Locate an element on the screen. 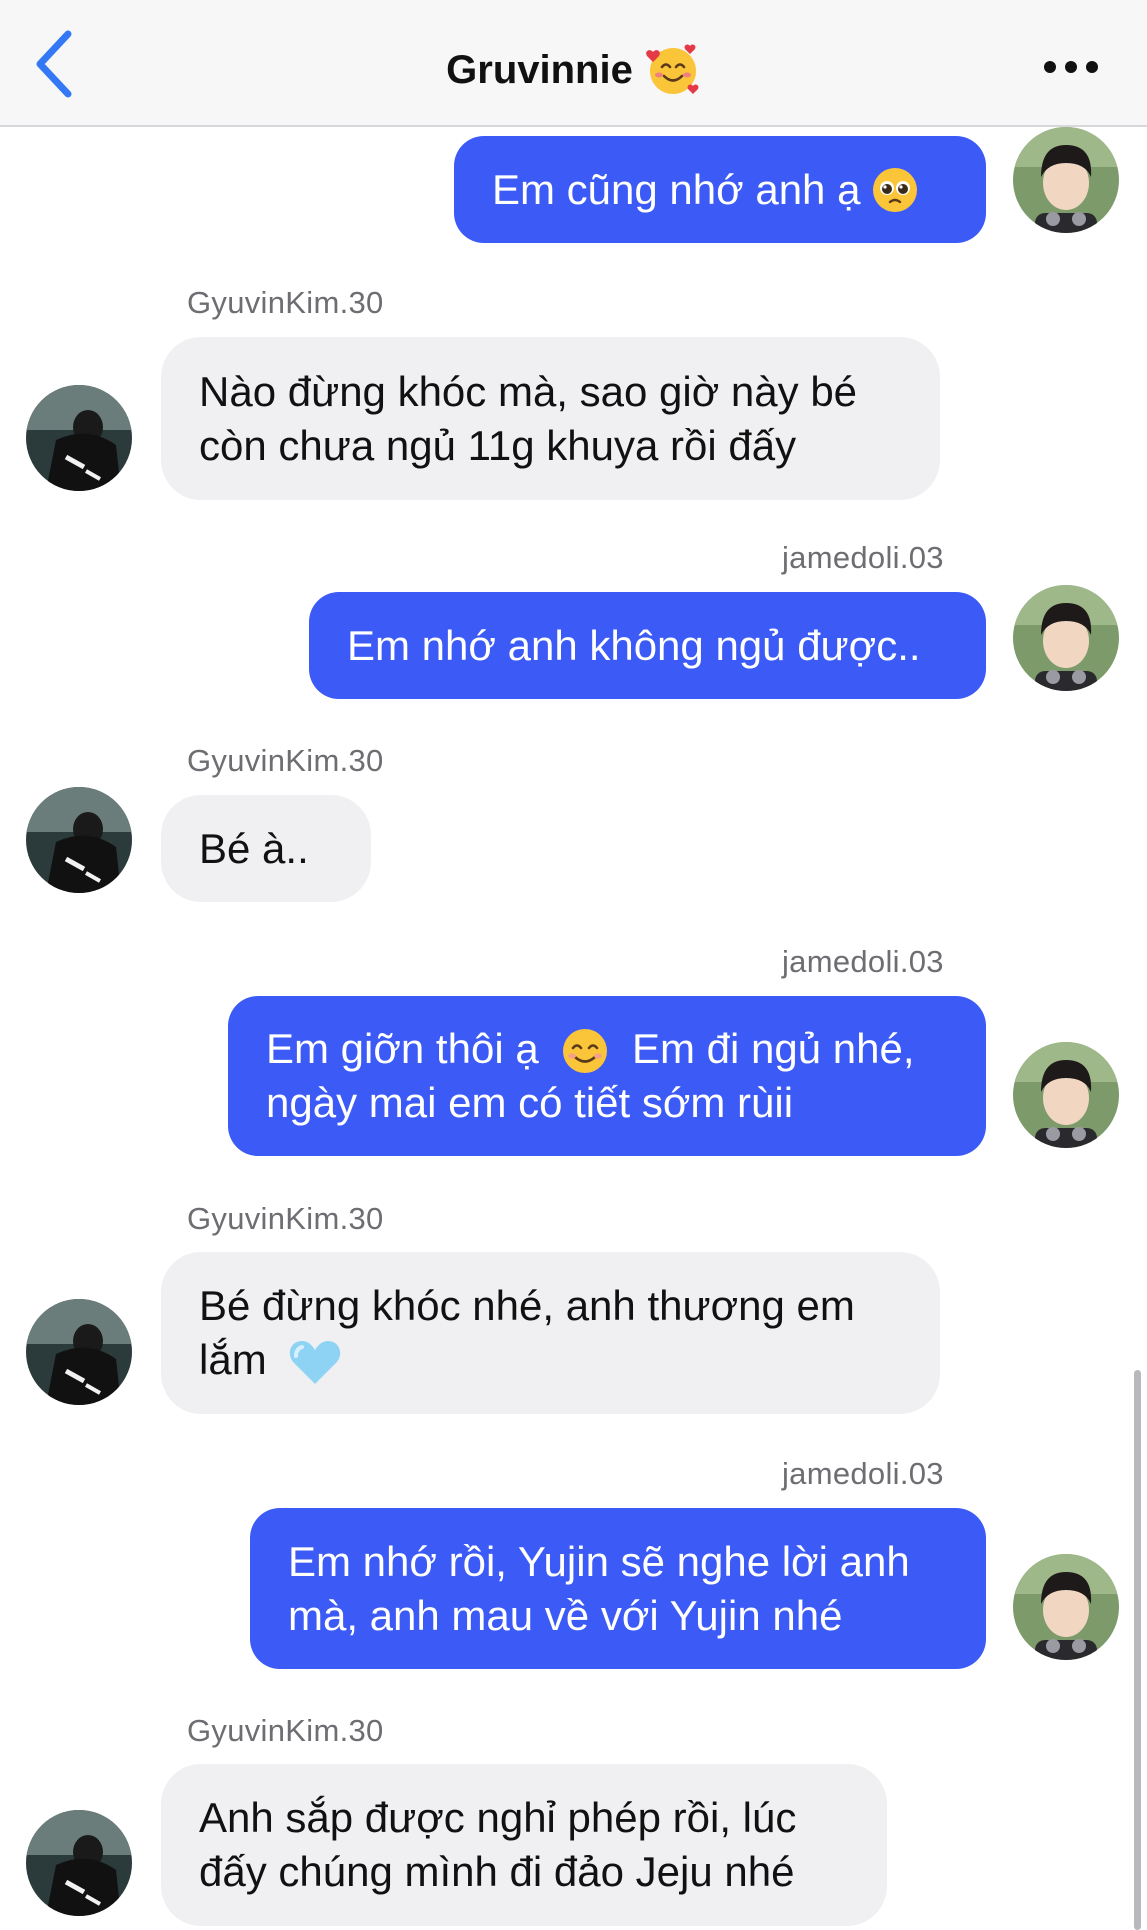 This screenshot has height=1930, width=1147. outgoing-message-bubble: Em nhớ anh không ngủ được.. is located at coordinates (647, 645).